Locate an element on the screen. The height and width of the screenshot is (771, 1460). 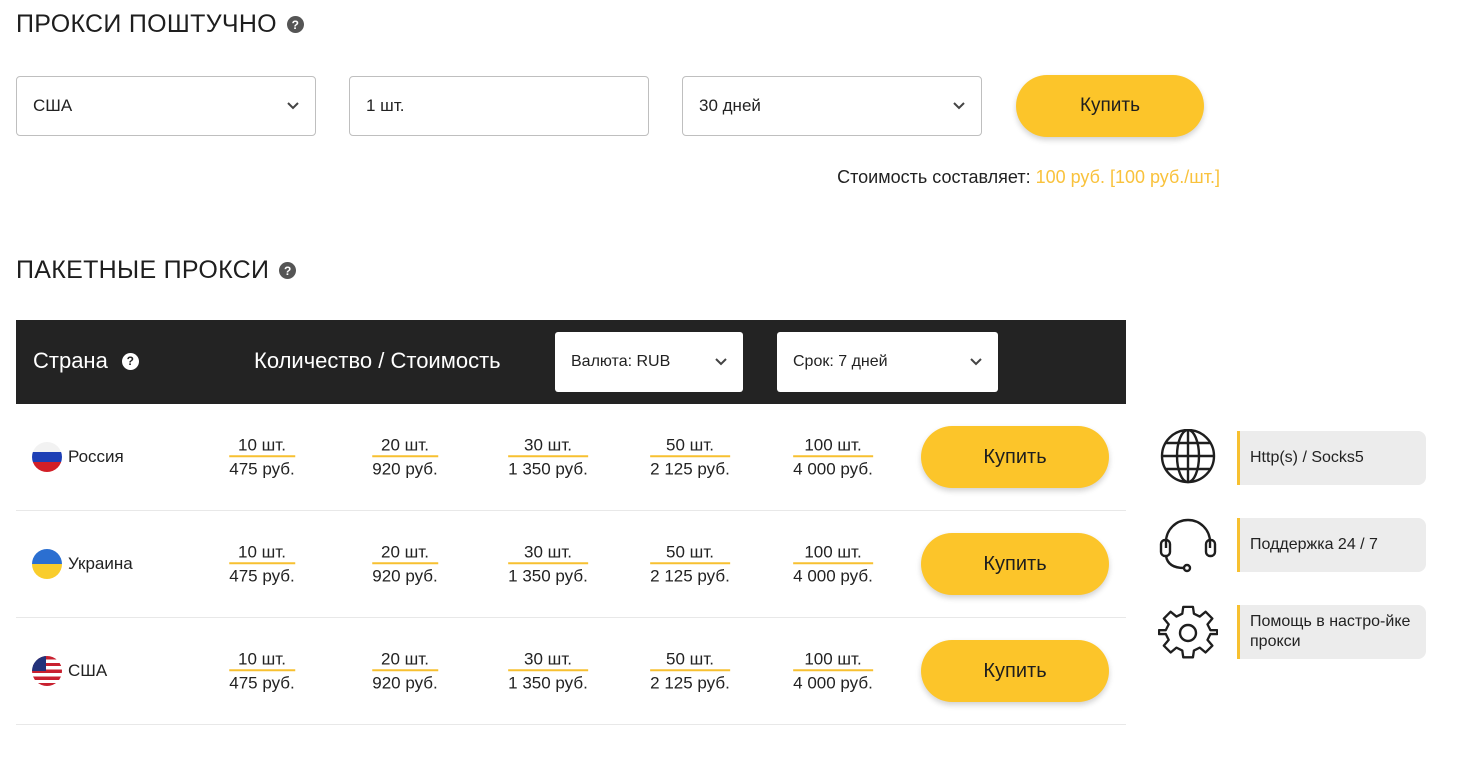
feature-support: Поддержка 24 / 7 is located at coordinates (1292, 546).